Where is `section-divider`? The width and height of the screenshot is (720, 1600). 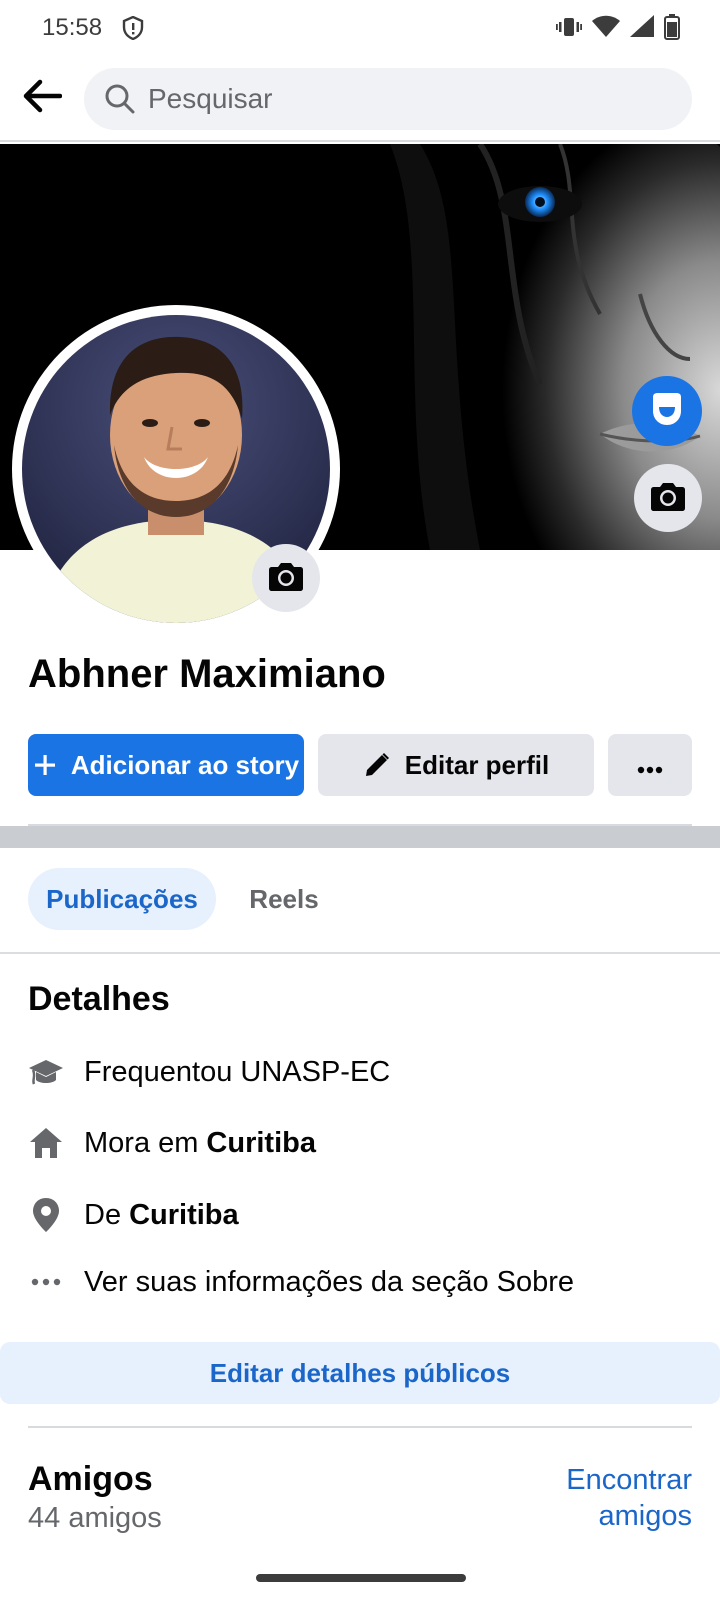 section-divider is located at coordinates (360, 837).